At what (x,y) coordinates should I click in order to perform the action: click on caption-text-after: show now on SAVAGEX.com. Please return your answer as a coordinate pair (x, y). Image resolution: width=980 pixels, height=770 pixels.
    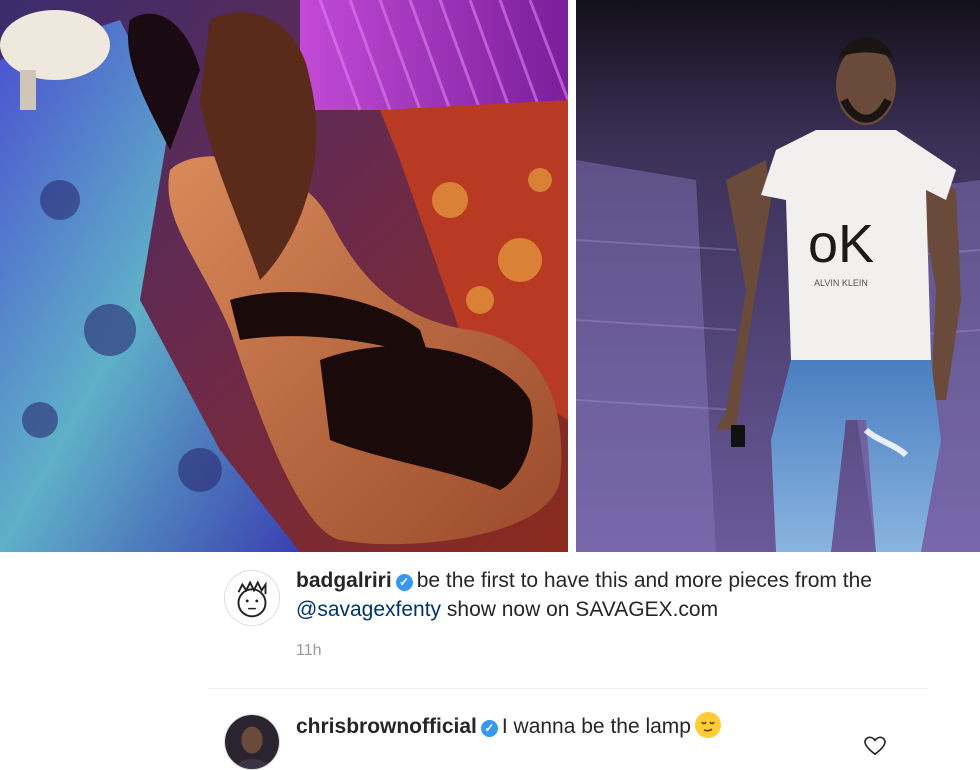
    Looking at the image, I should click on (580, 609).